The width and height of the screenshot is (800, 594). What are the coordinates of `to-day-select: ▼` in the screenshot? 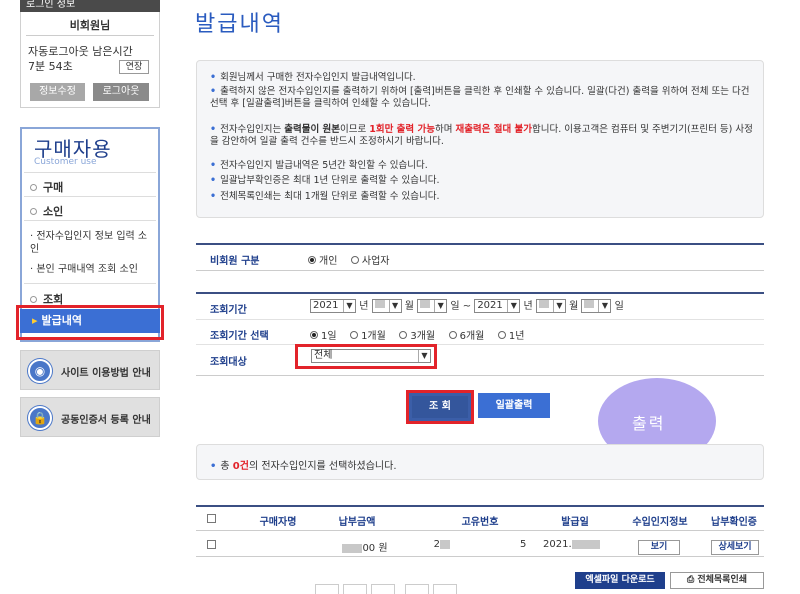 It's located at (596, 306).